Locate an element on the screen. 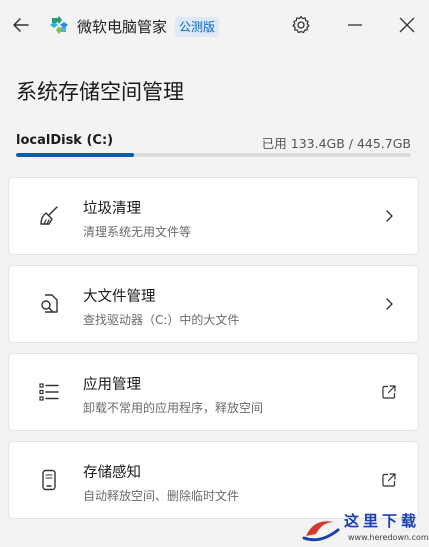 Image resolution: width=429 pixels, height=547 pixels. list-icon is located at coordinates (49, 392).